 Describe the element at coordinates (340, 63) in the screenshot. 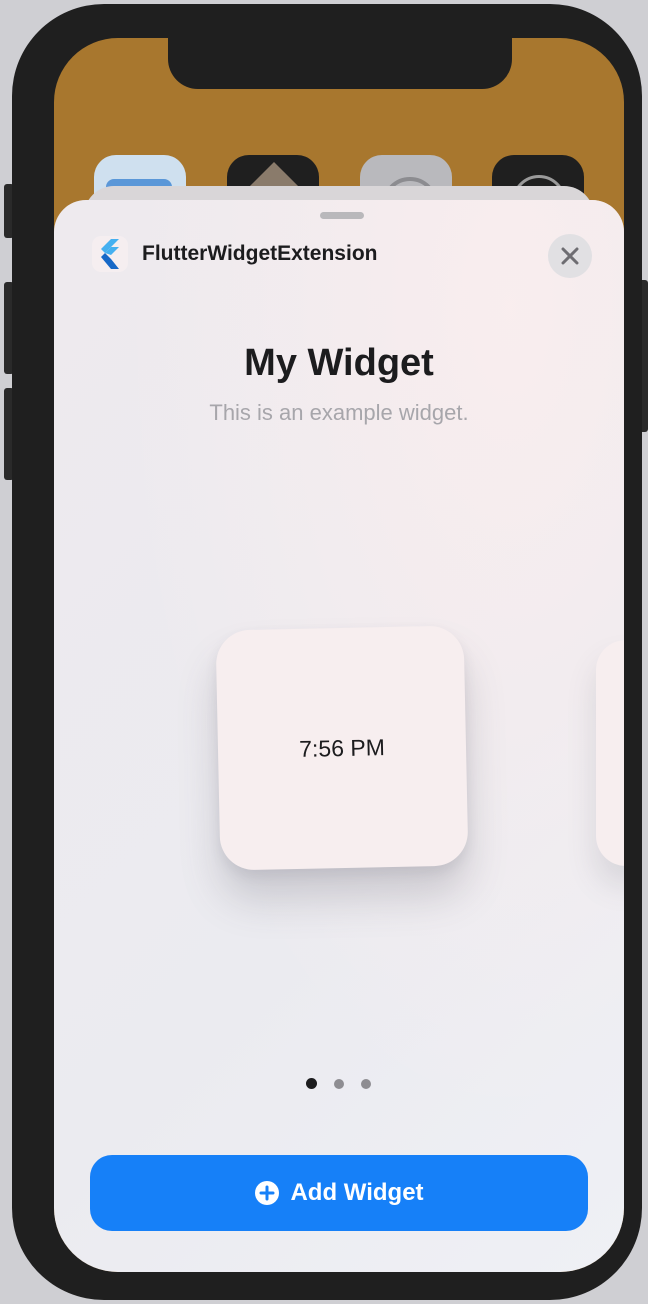

I see `notch` at that location.